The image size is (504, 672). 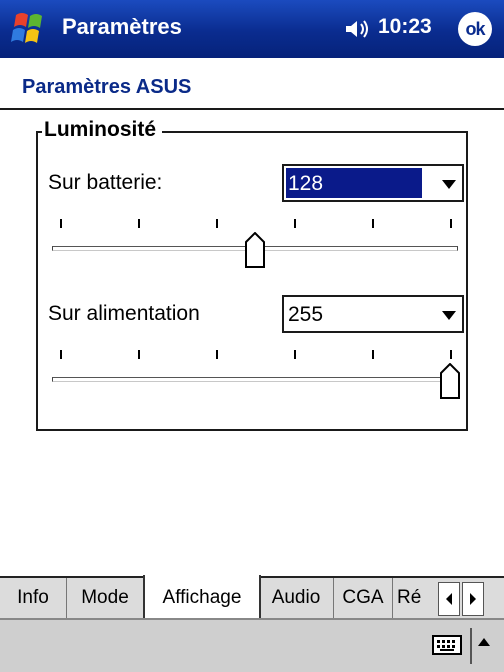 I want to click on tab-re: Ré, so click(x=415, y=598).